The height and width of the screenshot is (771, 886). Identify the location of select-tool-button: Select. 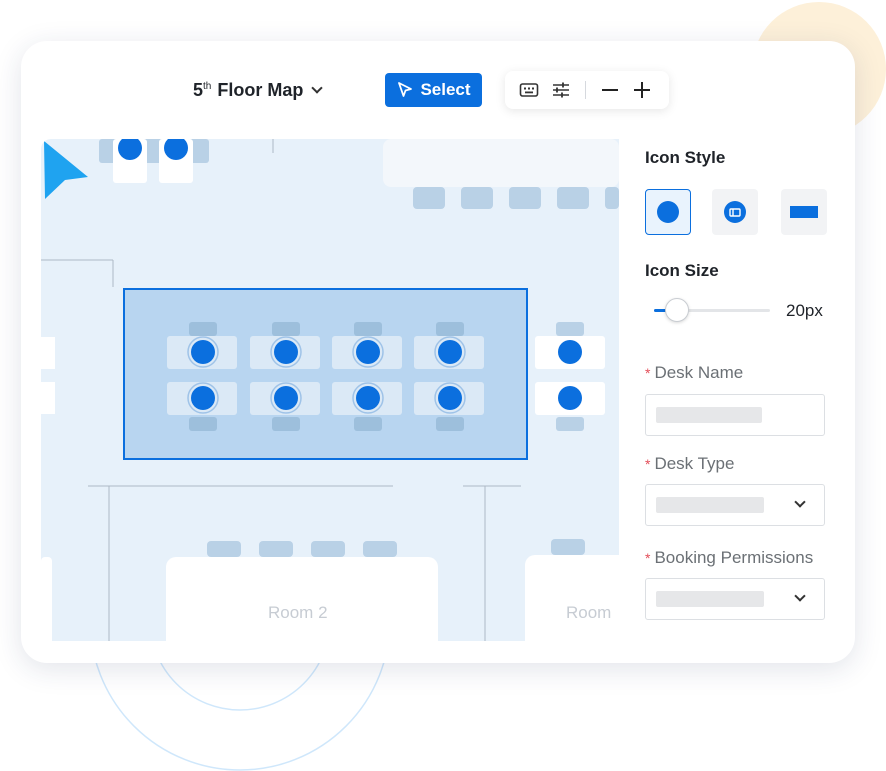
(433, 90).